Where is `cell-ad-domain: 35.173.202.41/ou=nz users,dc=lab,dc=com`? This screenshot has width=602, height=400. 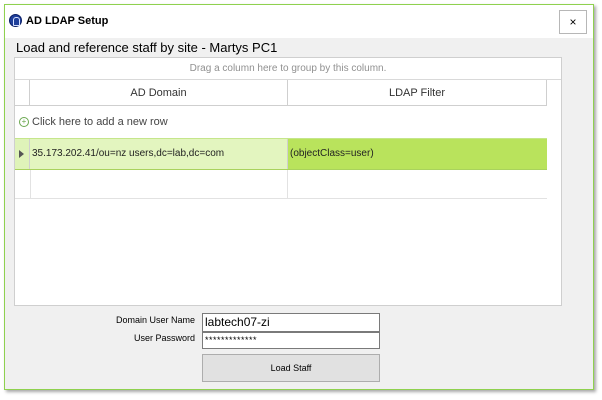 cell-ad-domain: 35.173.202.41/ou=nz users,dc=lab,dc=com is located at coordinates (159, 154).